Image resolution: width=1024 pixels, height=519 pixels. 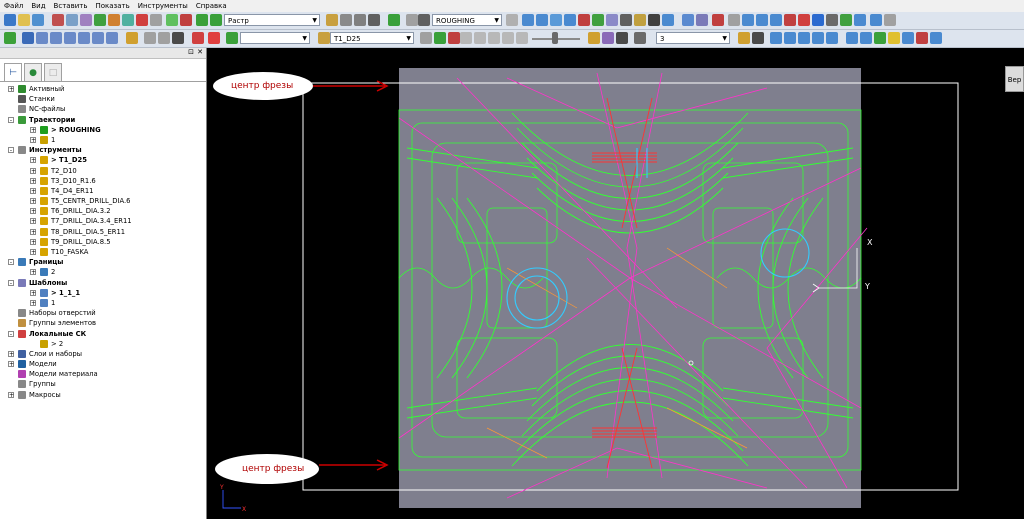 What do you see at coordinates (38, 6) in the screenshot?
I see `menu-view: Вид` at bounding box center [38, 6].